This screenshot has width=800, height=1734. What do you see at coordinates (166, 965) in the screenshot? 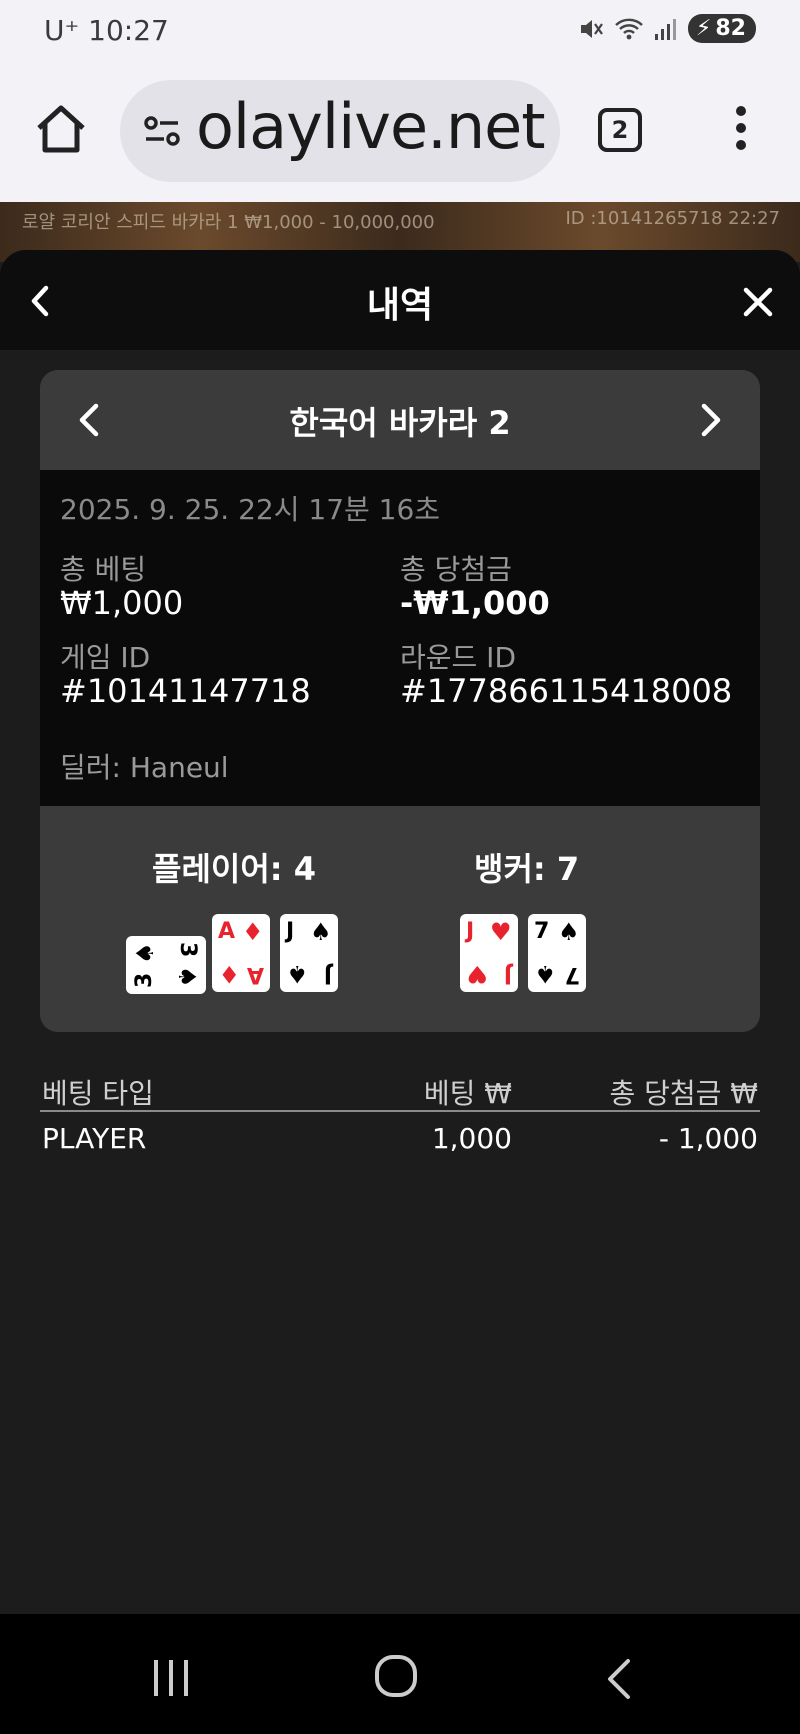
I see `player-card-1: 3 ♠ 3 ♠` at bounding box center [166, 965].